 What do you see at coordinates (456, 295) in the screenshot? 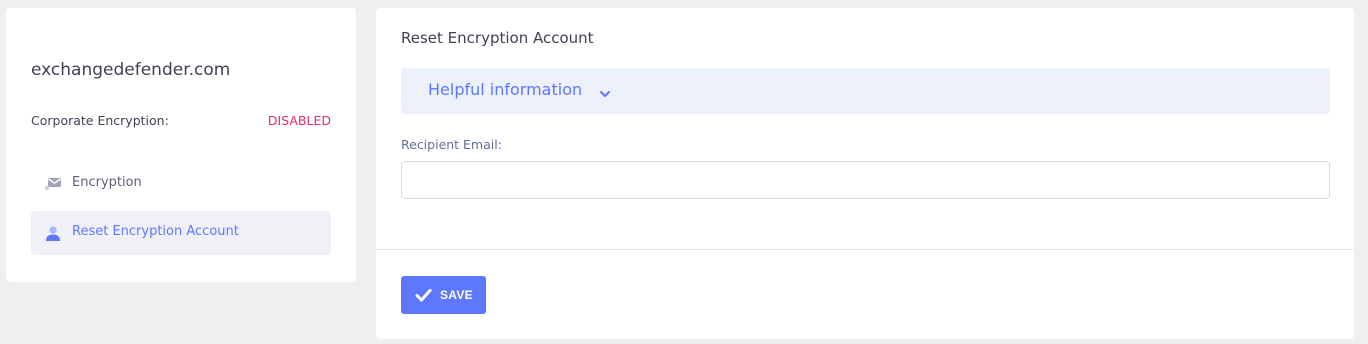
I see `save-button-label: SAVE` at bounding box center [456, 295].